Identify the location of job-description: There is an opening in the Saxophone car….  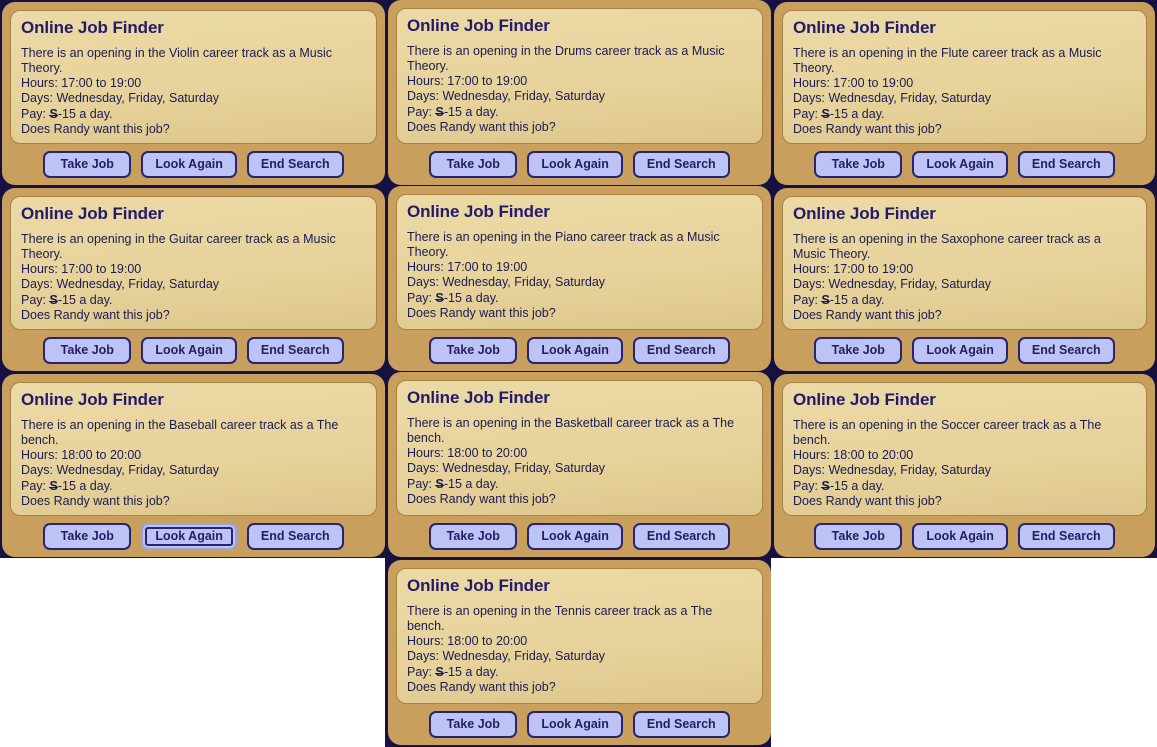
(947, 246).